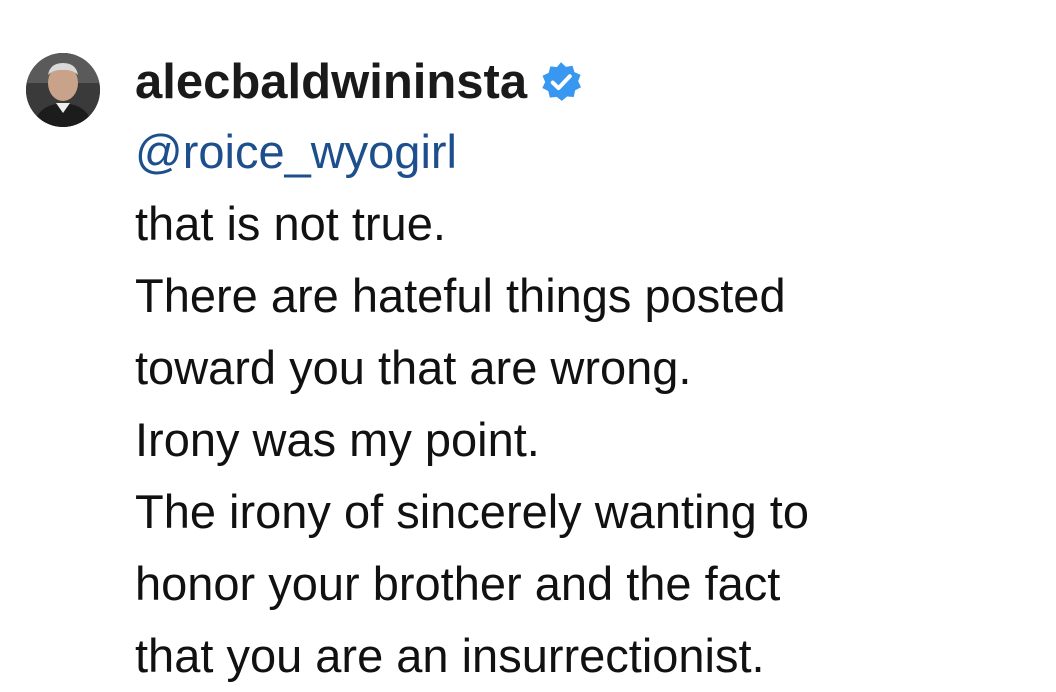 The height and width of the screenshot is (692, 1056). Describe the element at coordinates (585, 152) in the screenshot. I see `mention-link: @roice_wyogirl` at that location.